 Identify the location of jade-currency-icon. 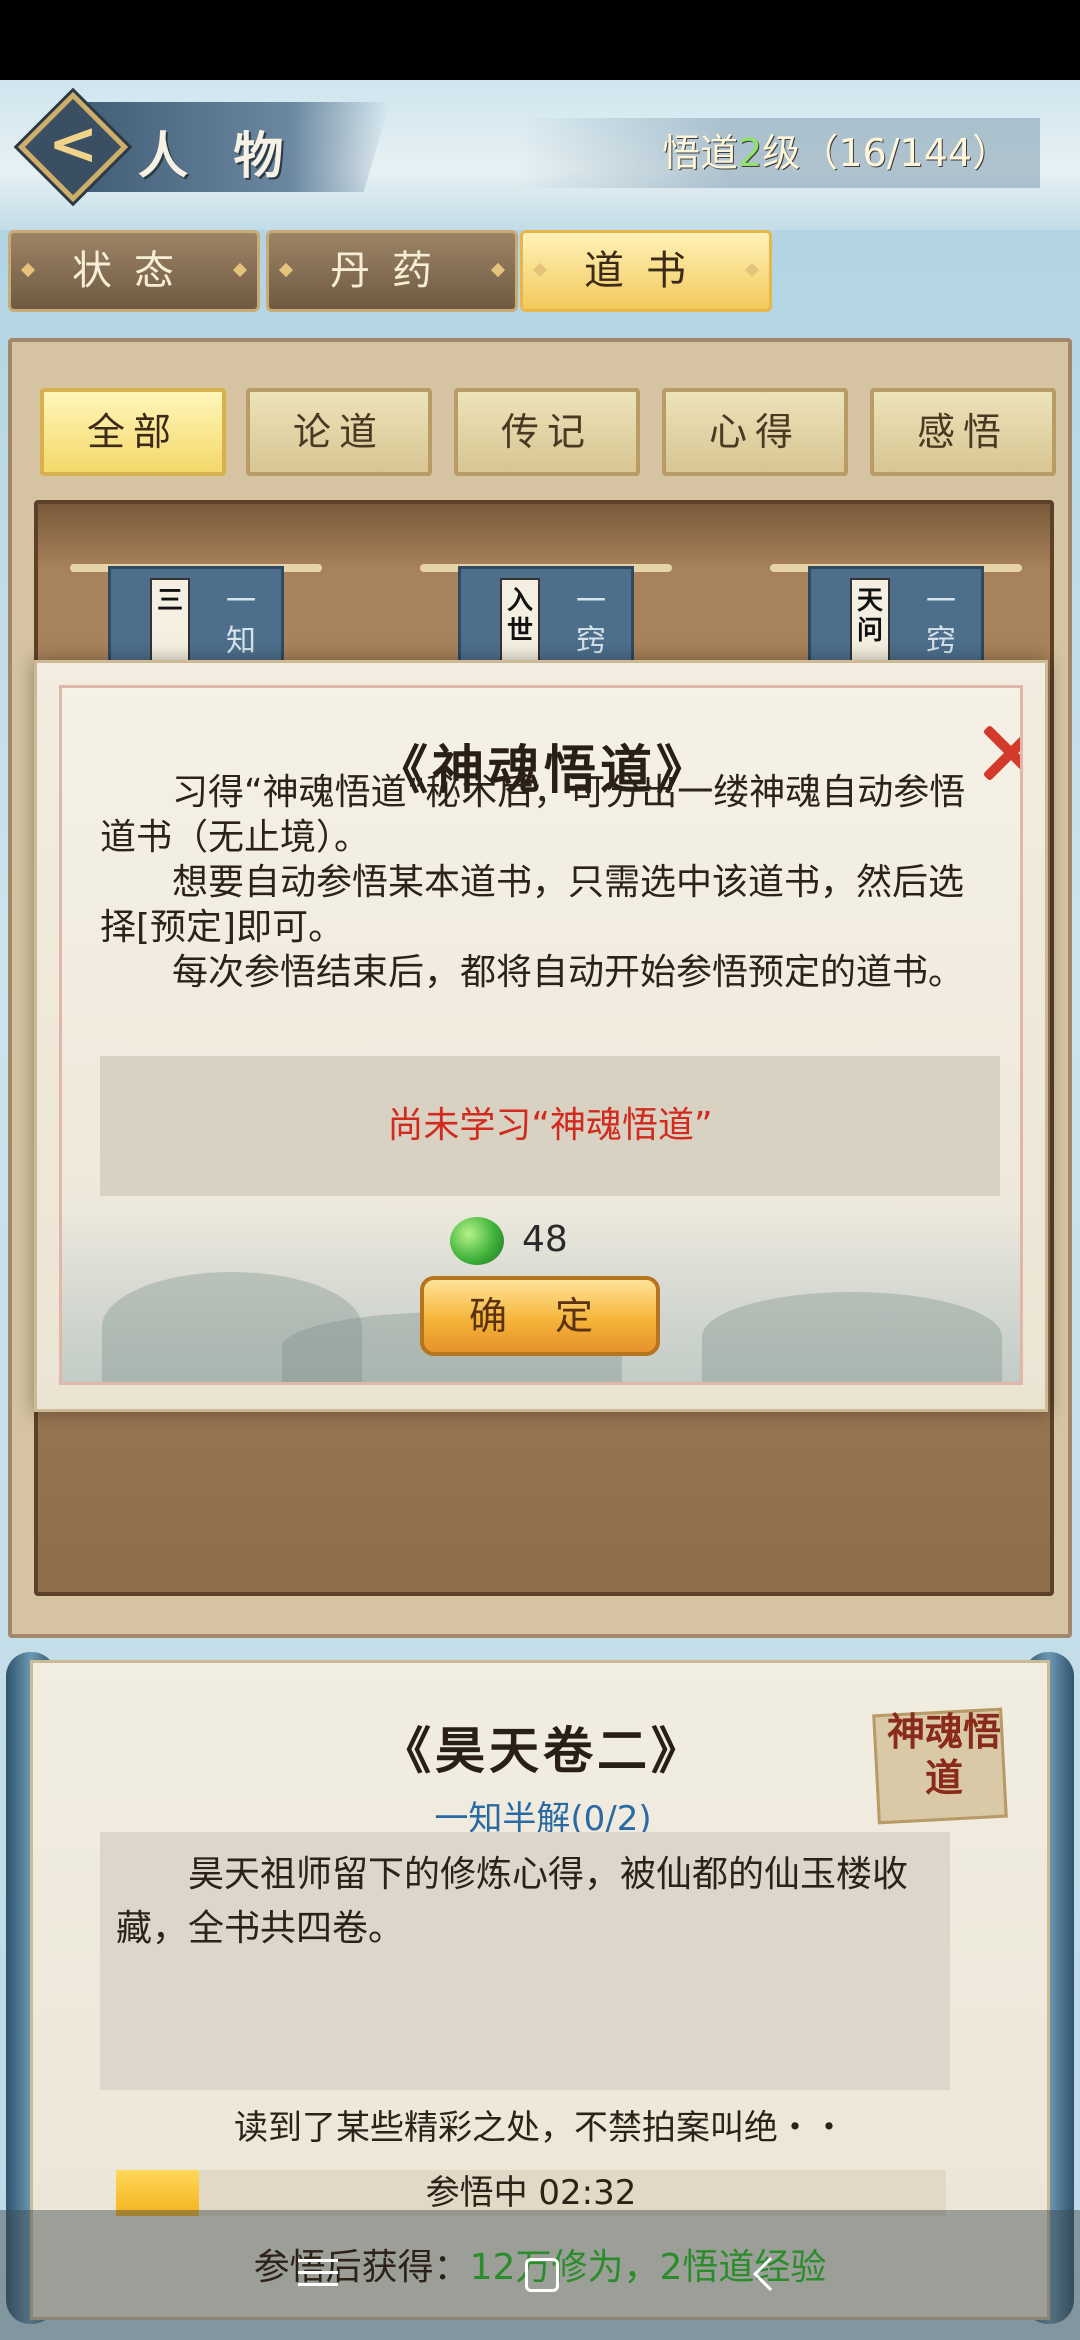
(477, 1241).